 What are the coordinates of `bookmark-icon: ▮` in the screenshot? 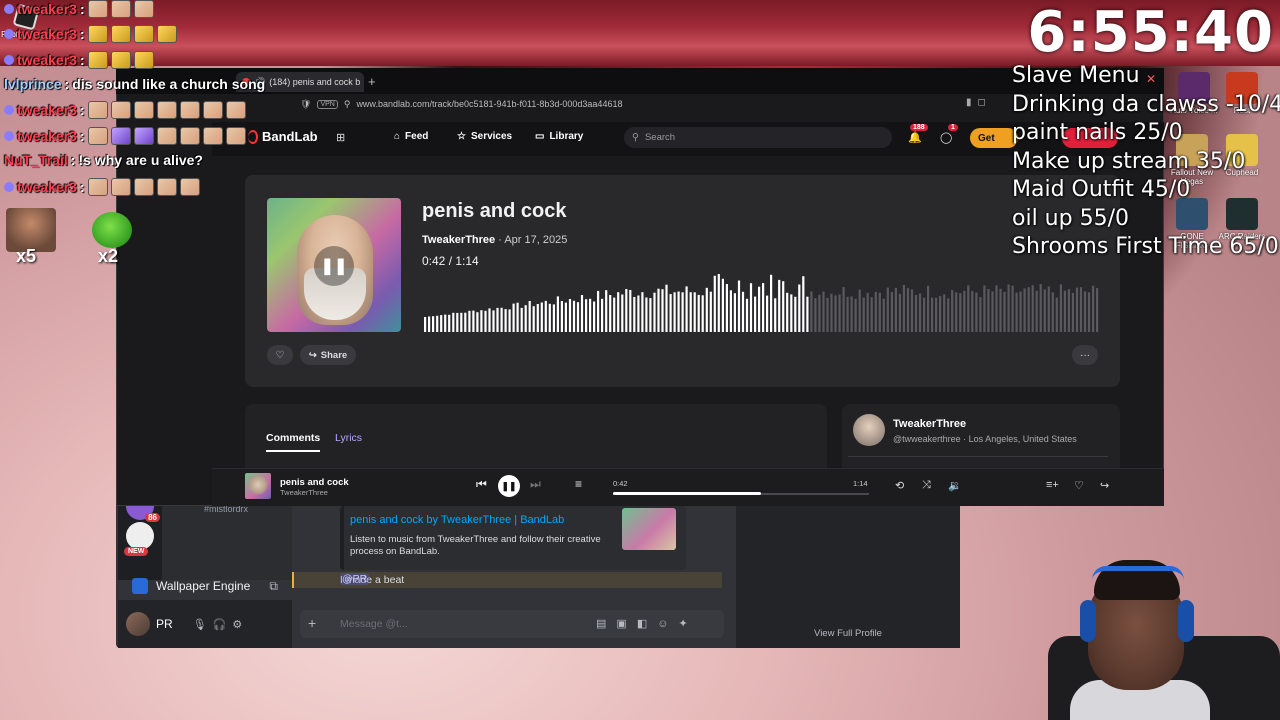 It's located at (972, 102).